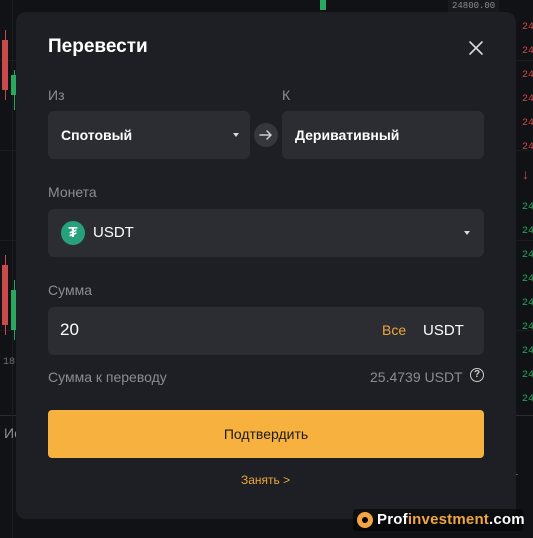 The image size is (533, 538). Describe the element at coordinates (394, 330) in the screenshot. I see `max-amount-button: Все` at that location.